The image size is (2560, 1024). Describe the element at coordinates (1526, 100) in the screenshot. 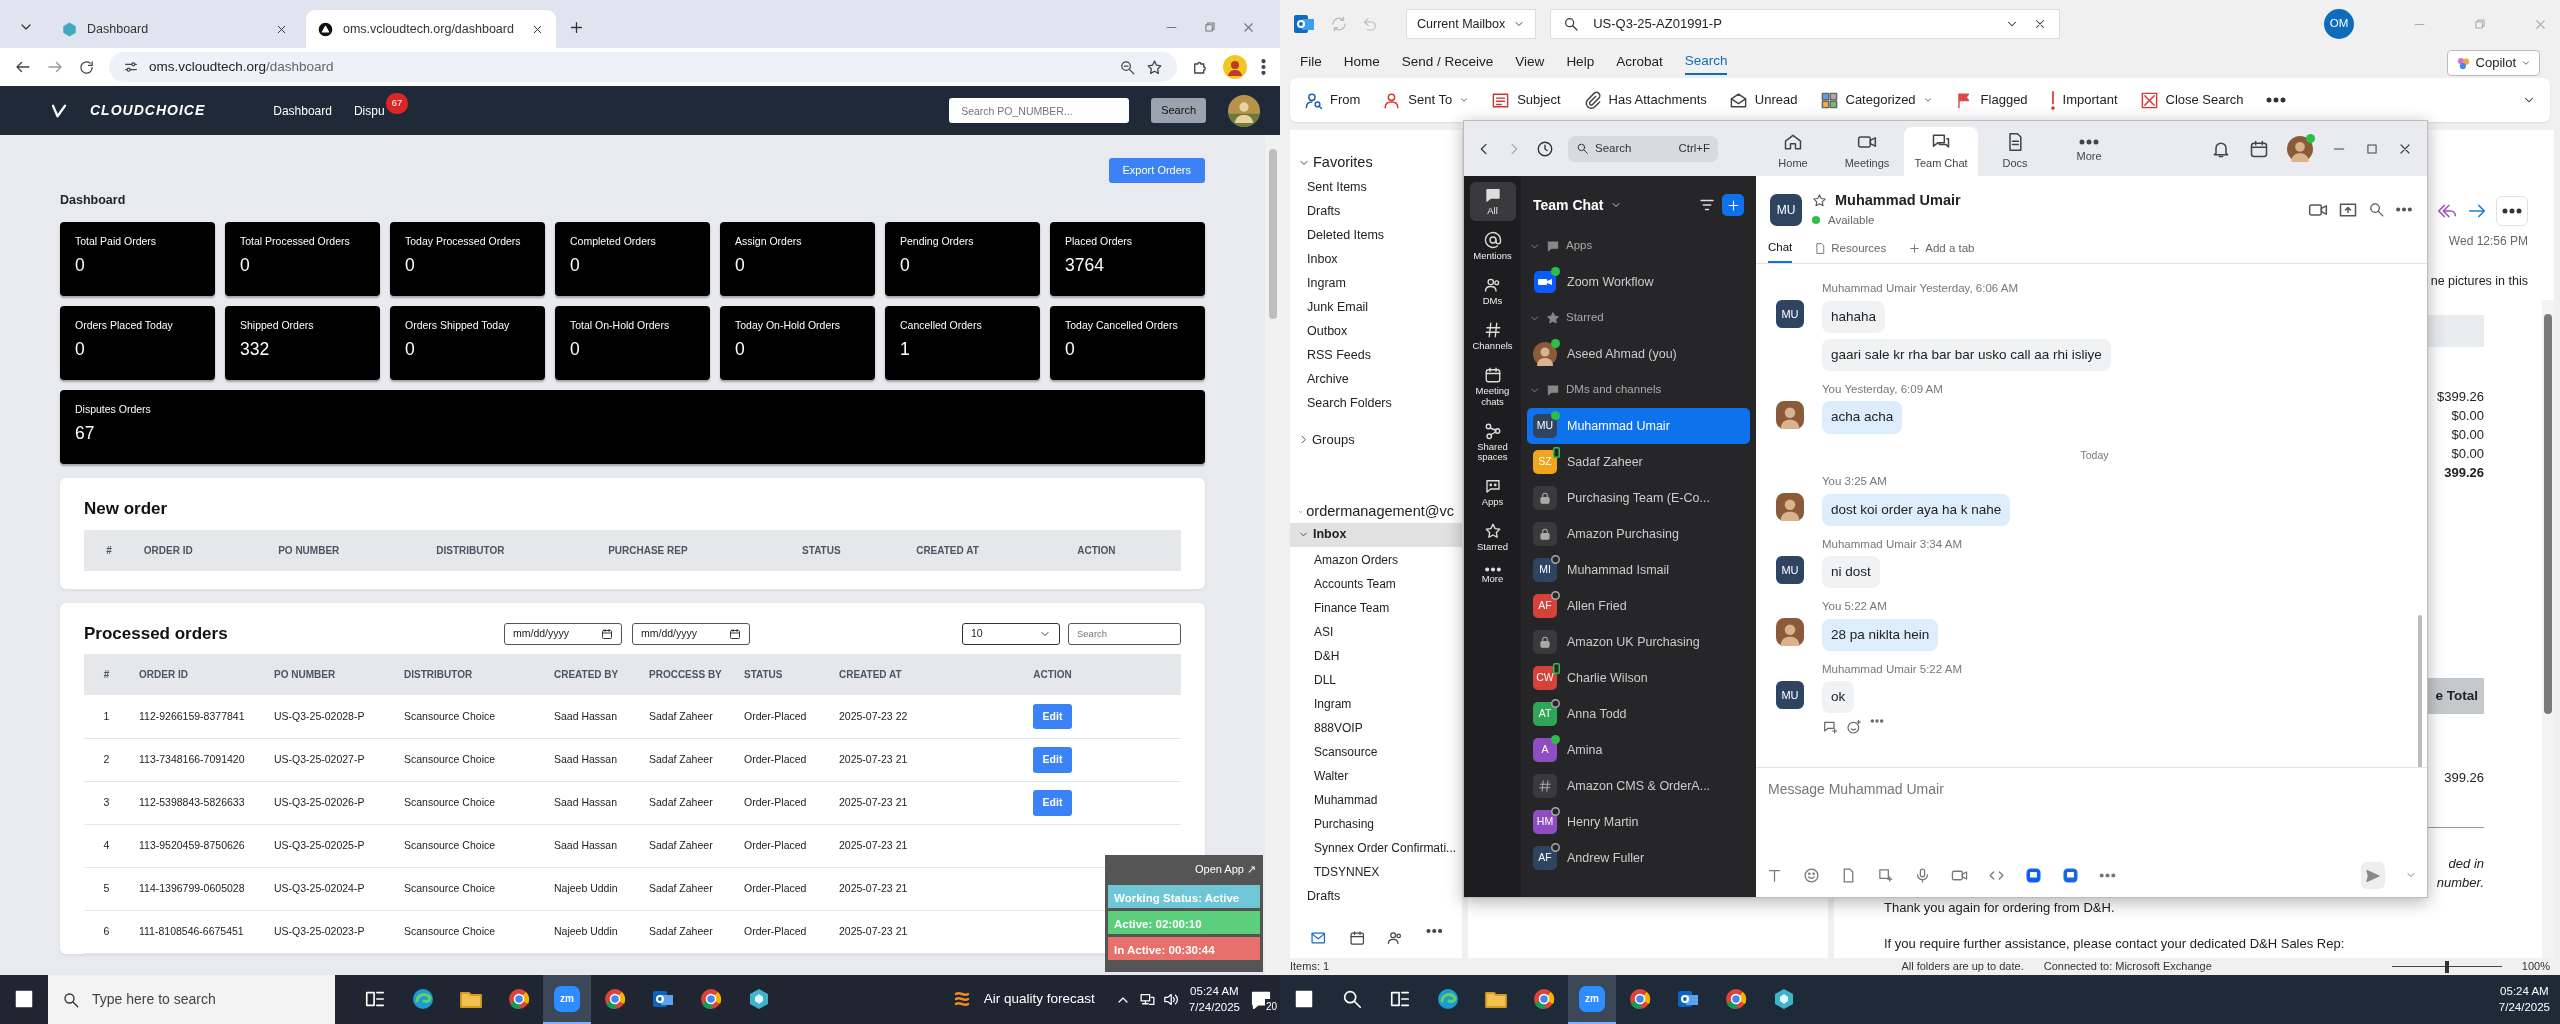

I see `ribbon-button: Subject` at that location.